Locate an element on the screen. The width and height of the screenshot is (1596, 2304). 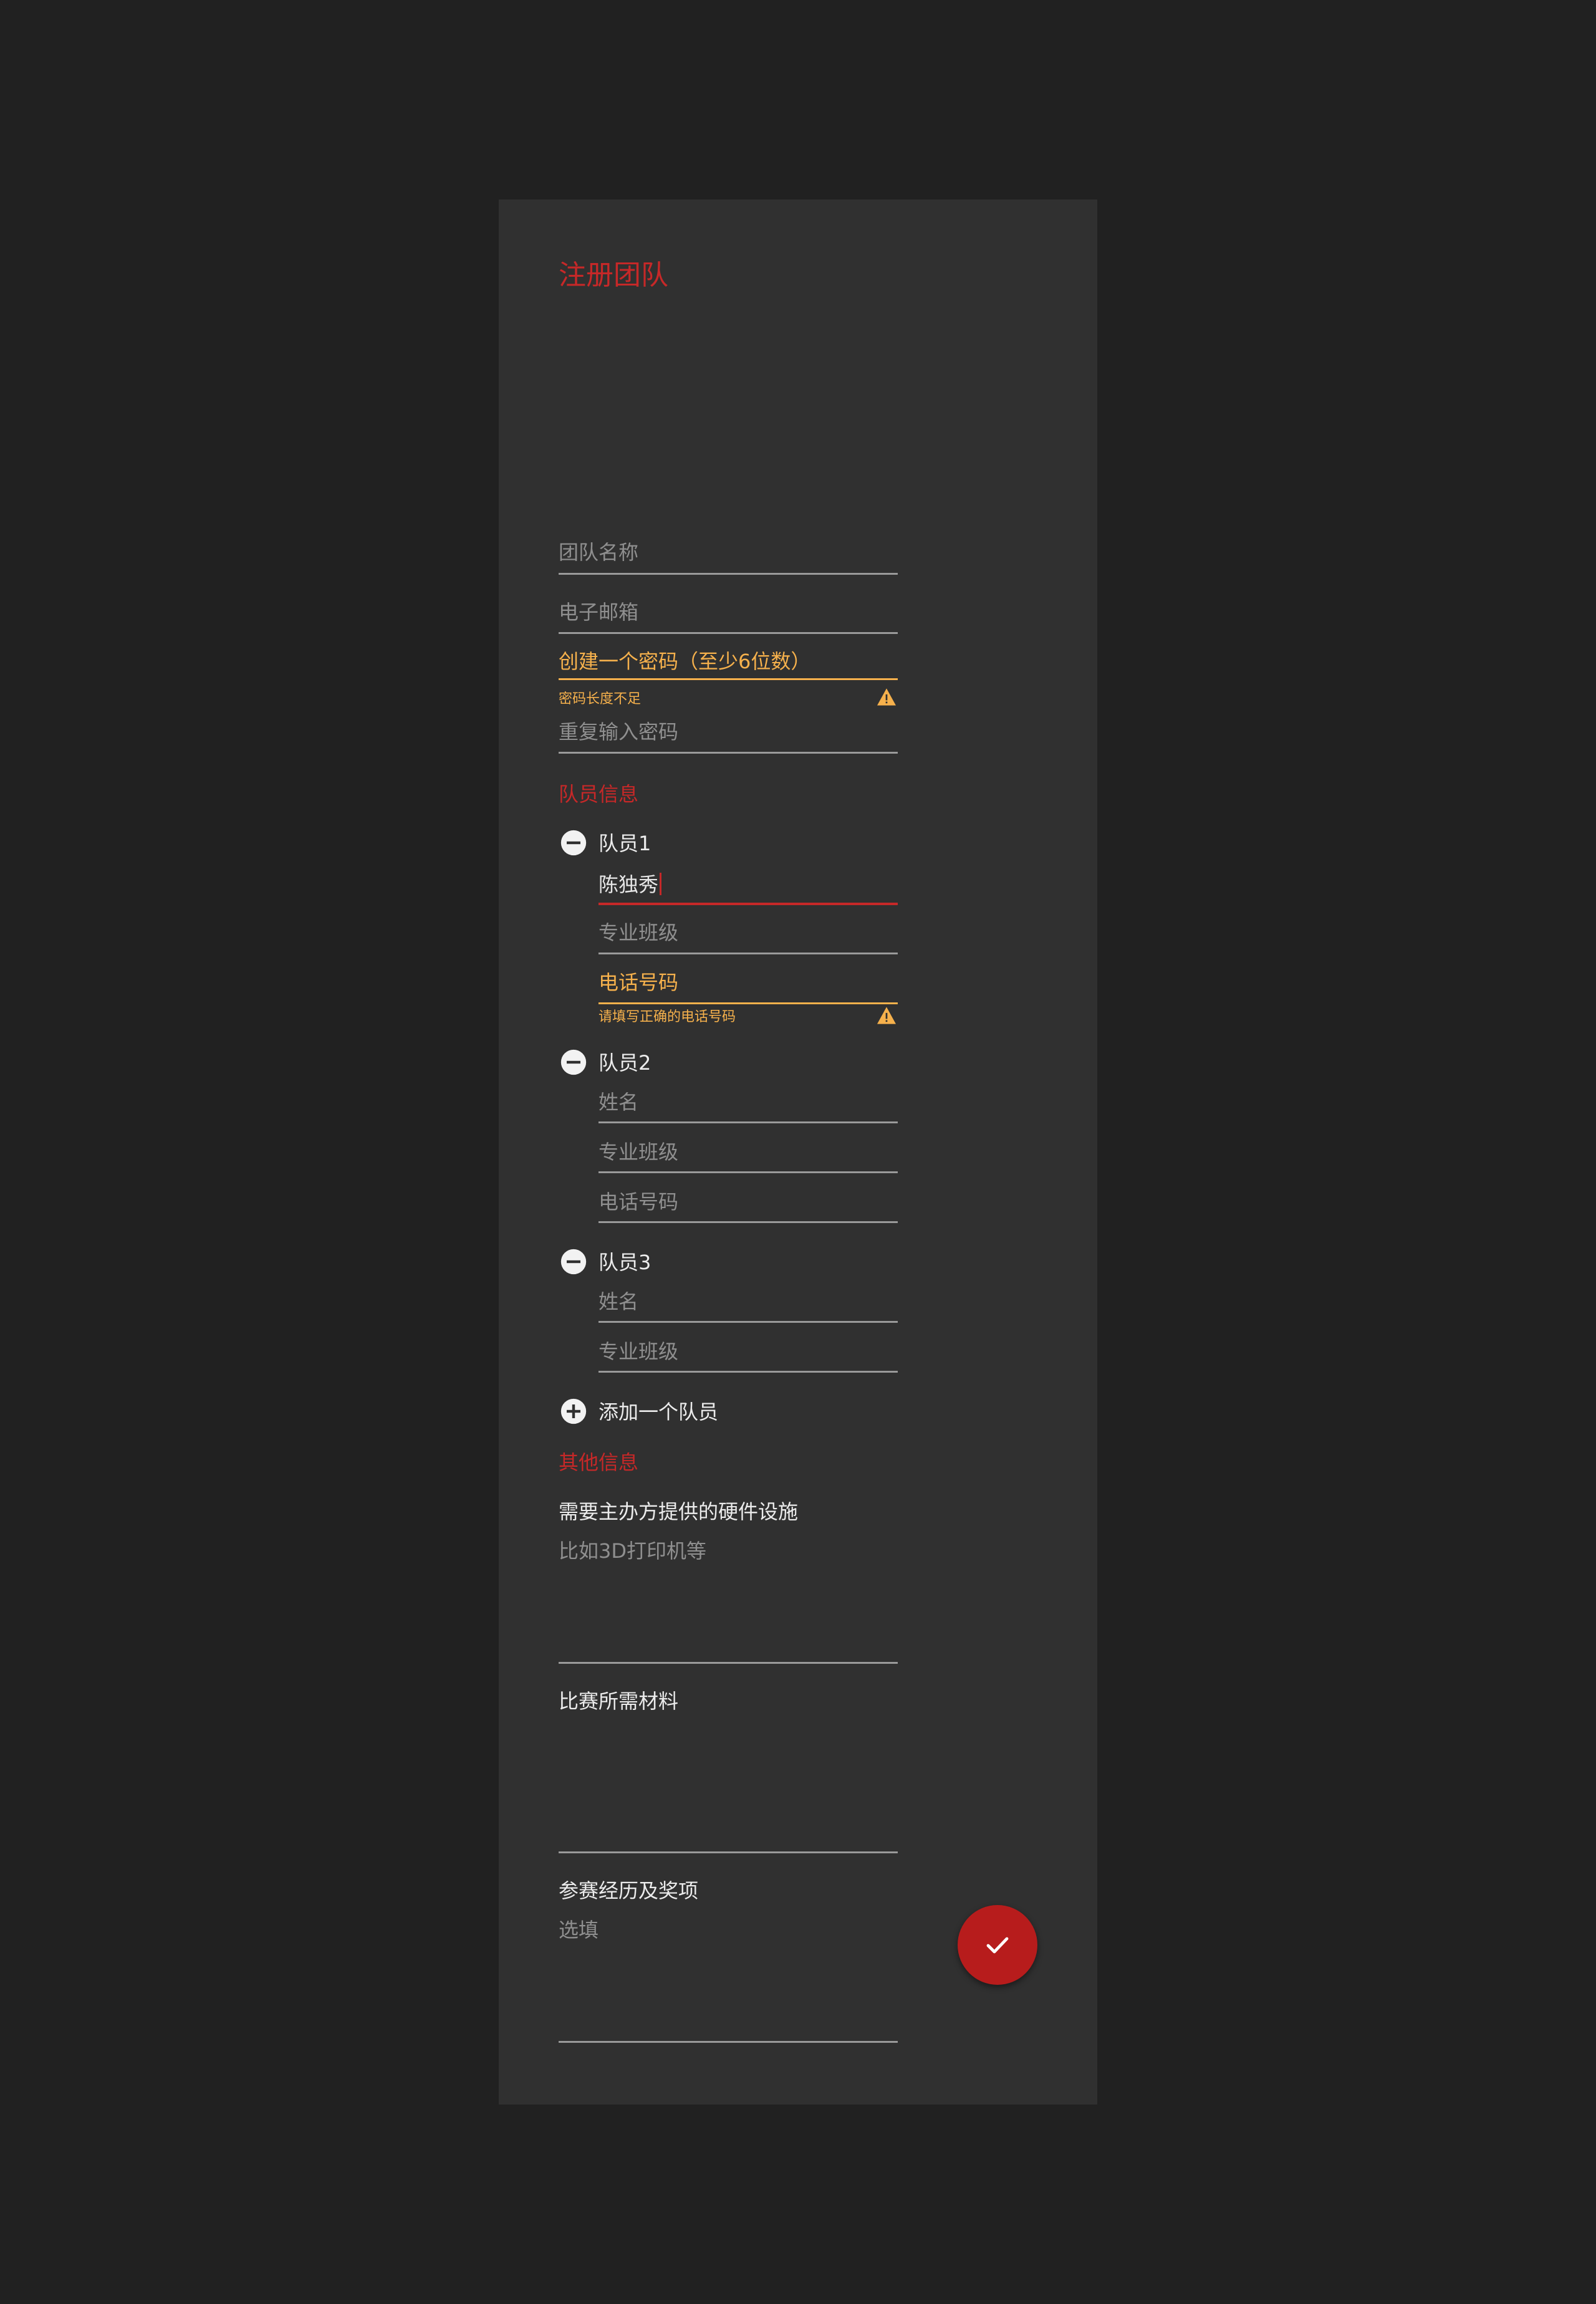
remove-member-2-icon is located at coordinates (573, 1062).